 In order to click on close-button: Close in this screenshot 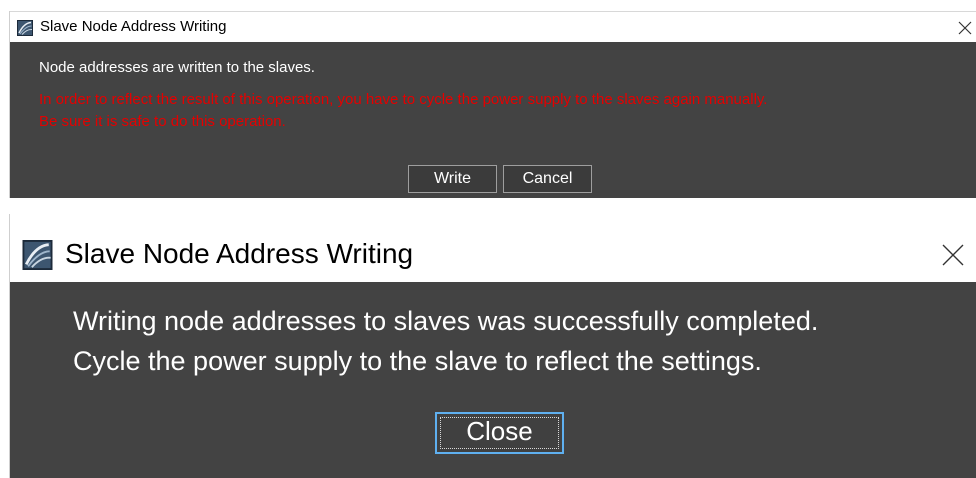, I will do `click(499, 433)`.